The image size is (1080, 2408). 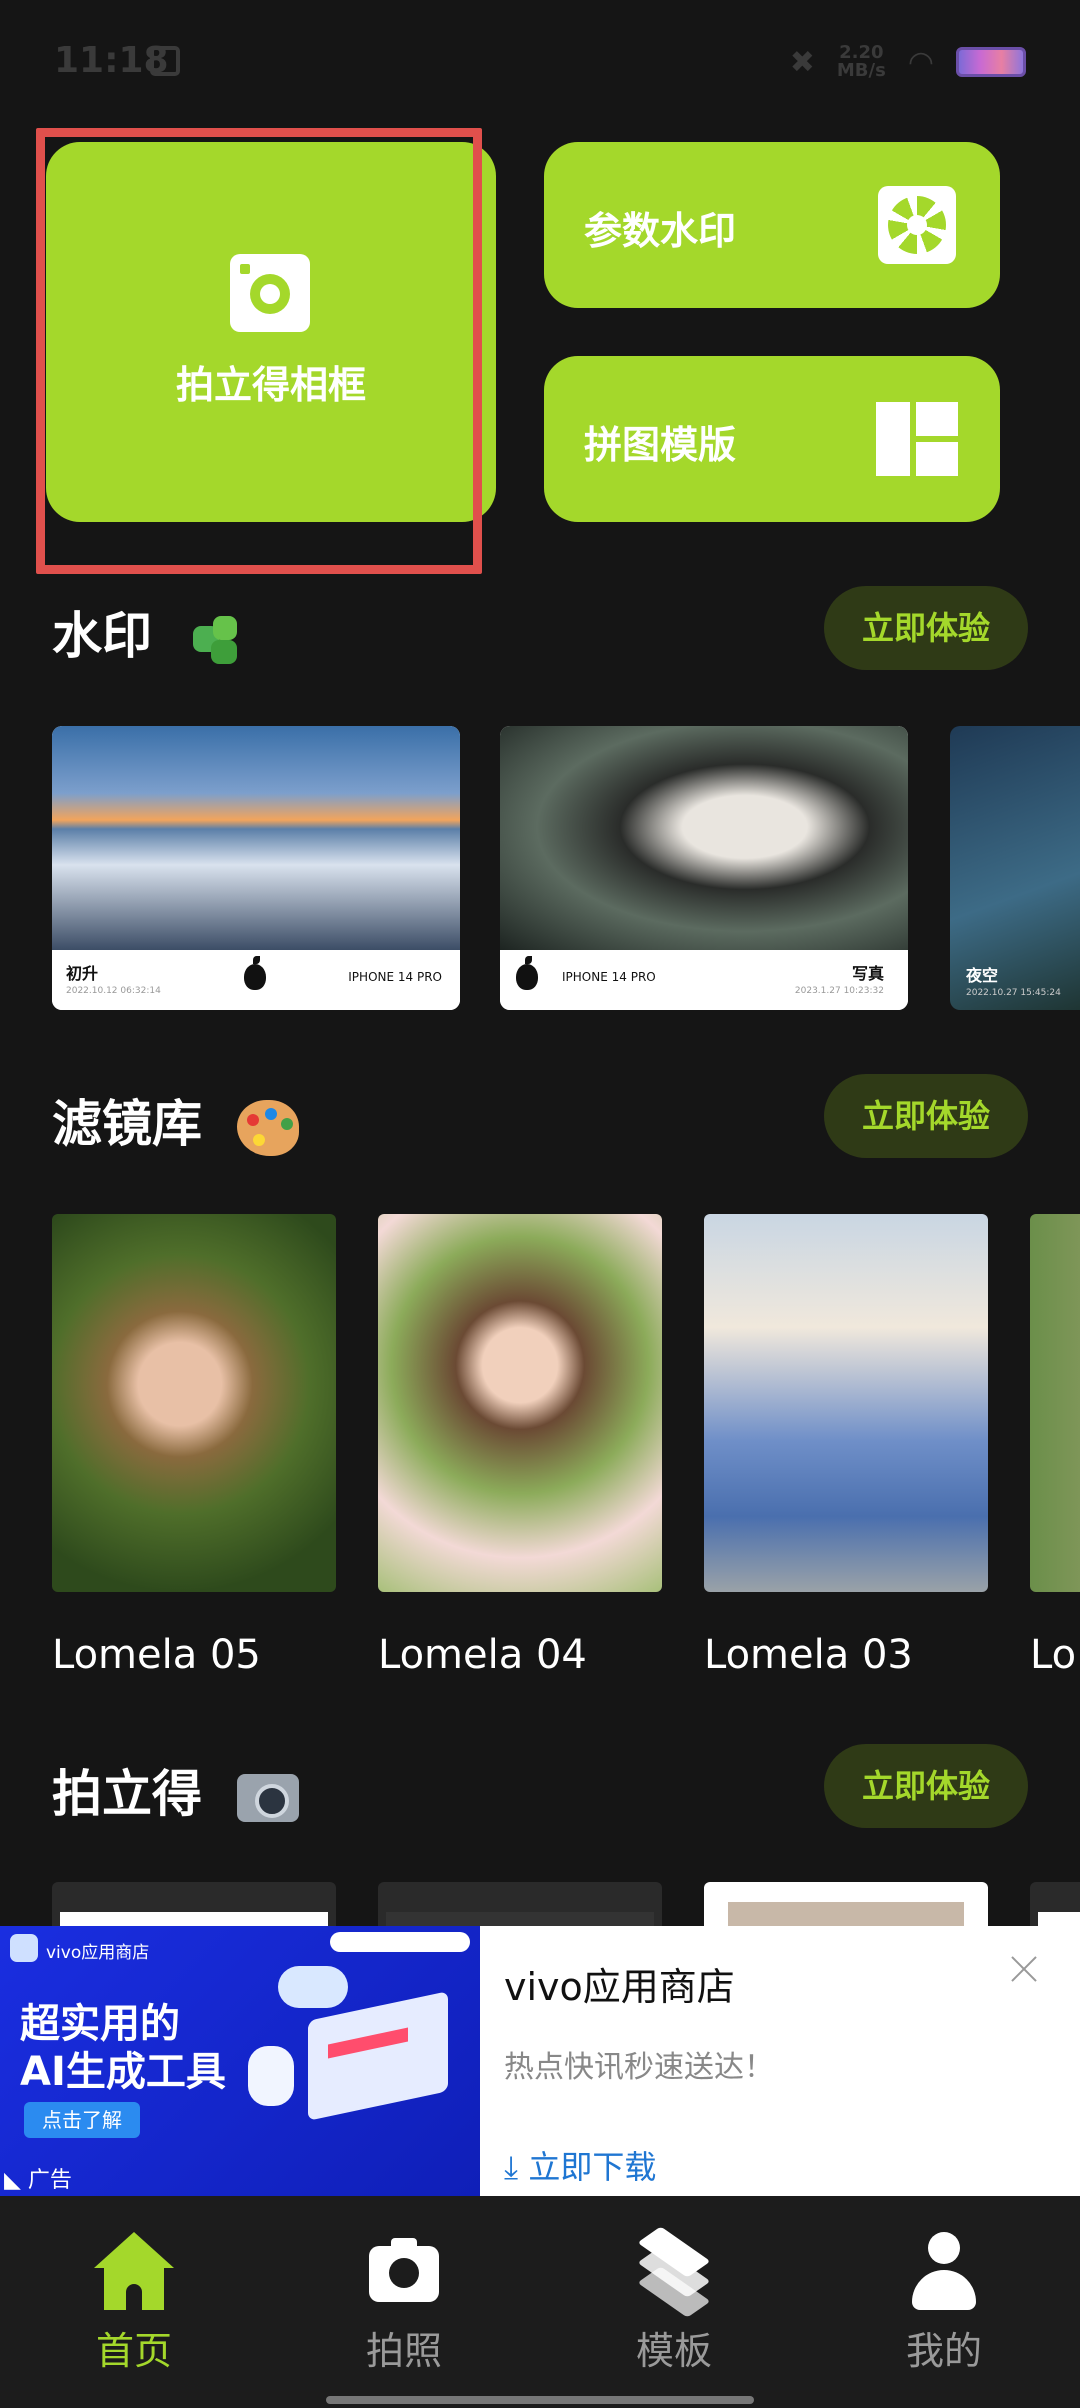 I want to click on watermark-date: 2023.1.27 10:23:32, so click(x=839, y=991).